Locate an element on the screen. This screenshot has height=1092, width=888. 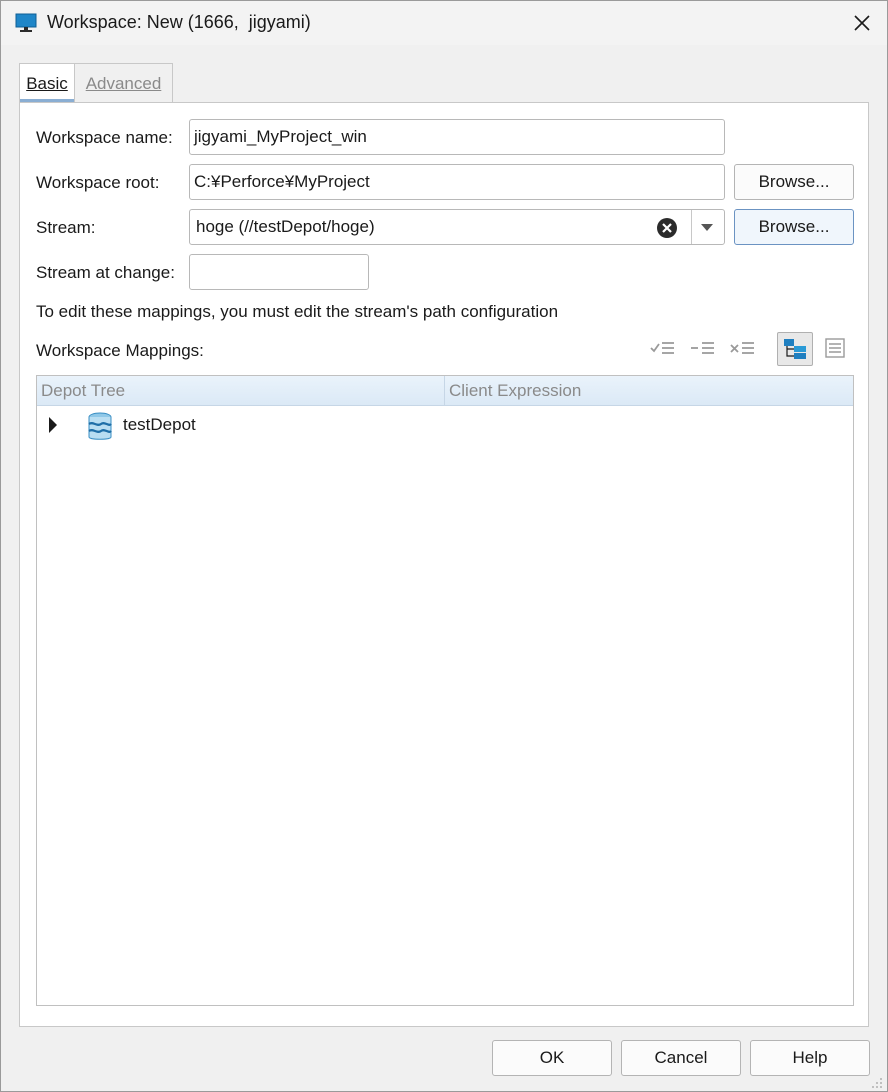
tree-view-icon is located at coordinates (795, 349).